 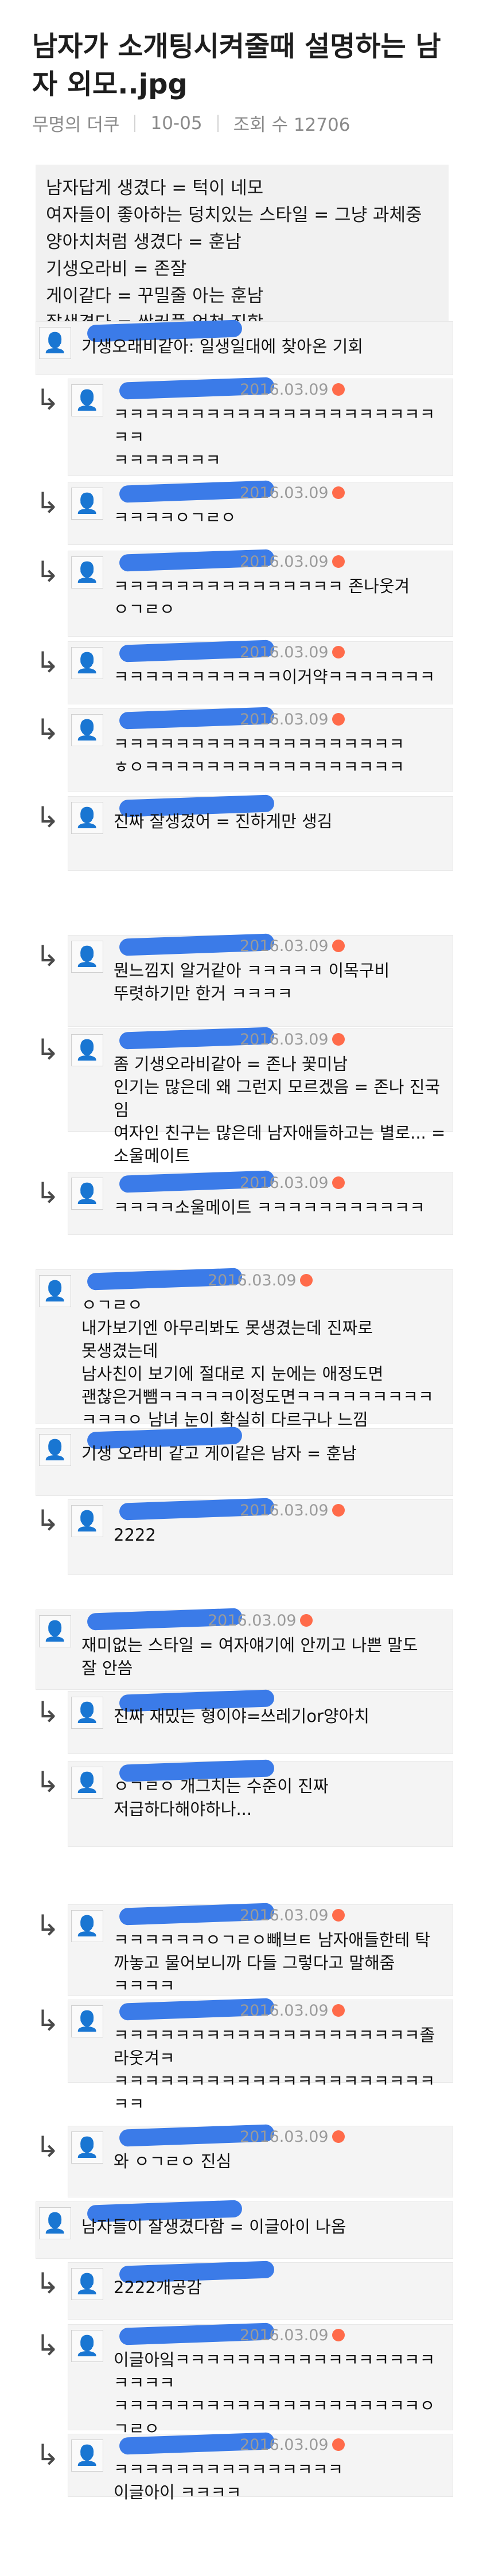 I want to click on summary-line: 게이같다 = 꾸밀줄 아는 훈남, so click(x=155, y=296).